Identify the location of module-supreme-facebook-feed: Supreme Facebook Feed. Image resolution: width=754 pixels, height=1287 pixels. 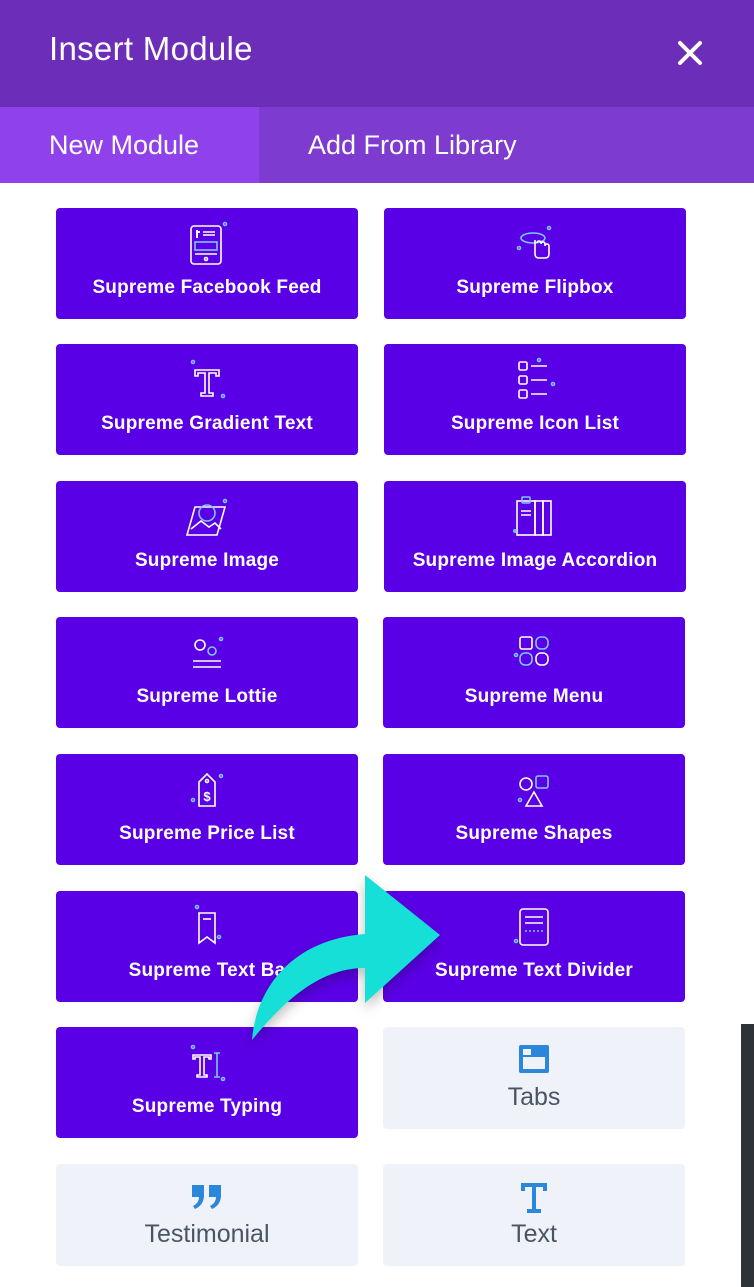
(207, 263).